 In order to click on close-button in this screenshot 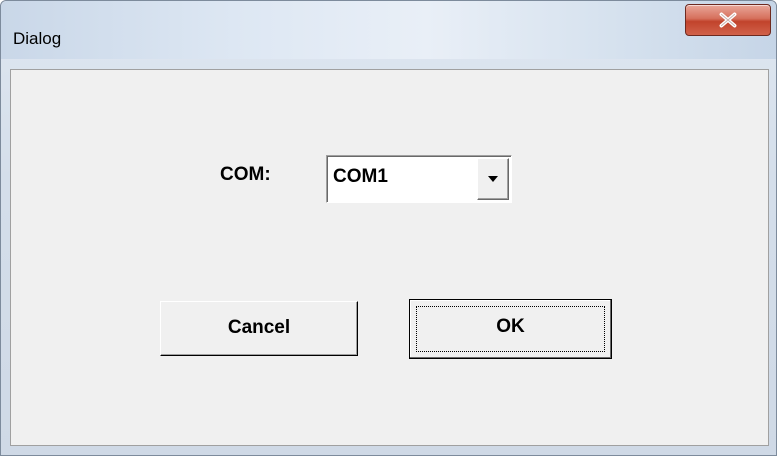, I will do `click(728, 20)`.